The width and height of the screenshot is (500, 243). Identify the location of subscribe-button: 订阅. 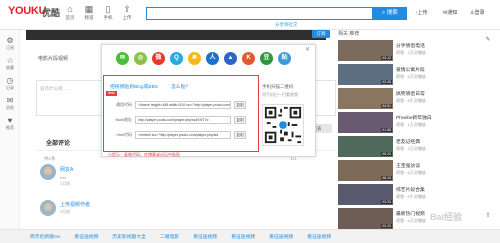
(321, 34).